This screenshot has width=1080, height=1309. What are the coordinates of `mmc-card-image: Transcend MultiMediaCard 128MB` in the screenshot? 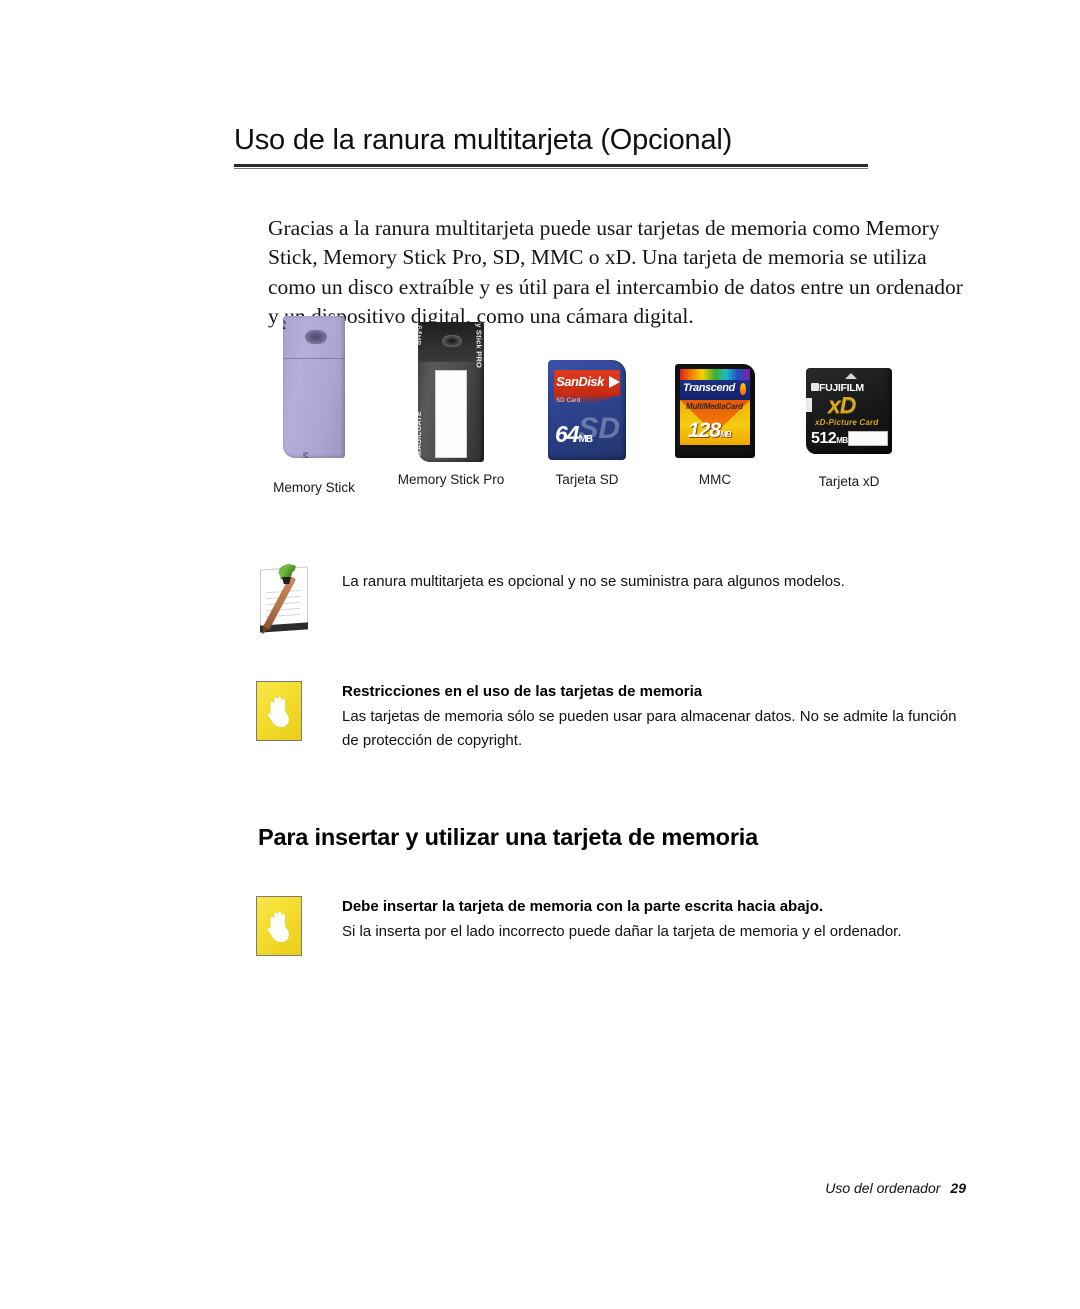 It's located at (715, 411).